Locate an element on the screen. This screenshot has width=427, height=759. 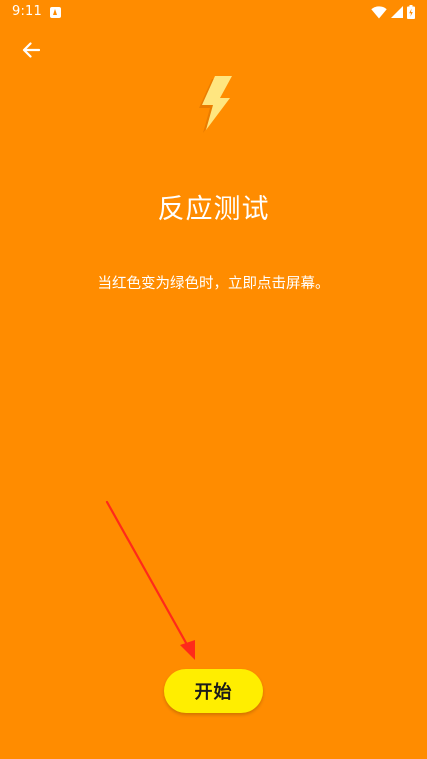
status-bar: 9:11 is located at coordinates (213, 12).